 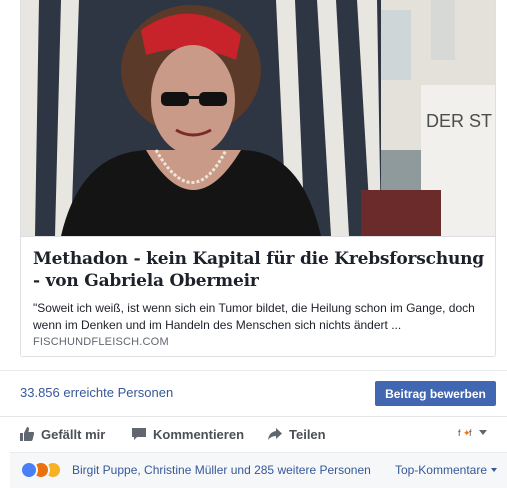 I want to click on comment-bubble-icon, so click(x=139, y=434).